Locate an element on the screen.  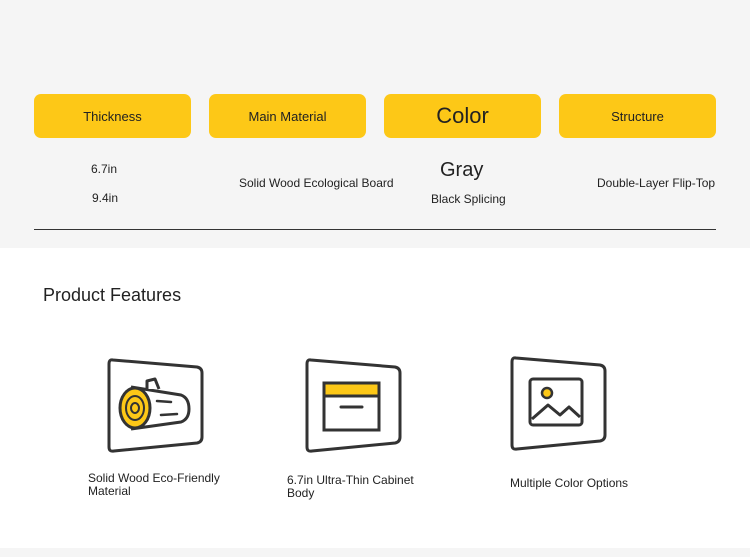
thickness-label: Thickness is located at coordinates (112, 116).